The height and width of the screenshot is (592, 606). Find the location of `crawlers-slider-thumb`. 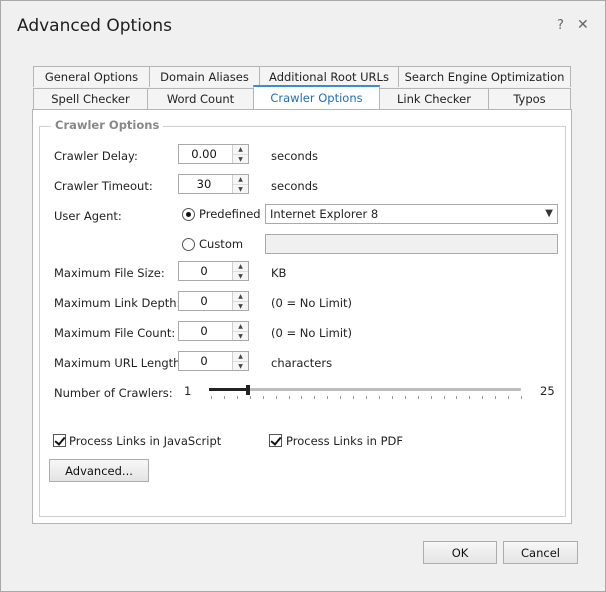

crawlers-slider-thumb is located at coordinates (248, 390).